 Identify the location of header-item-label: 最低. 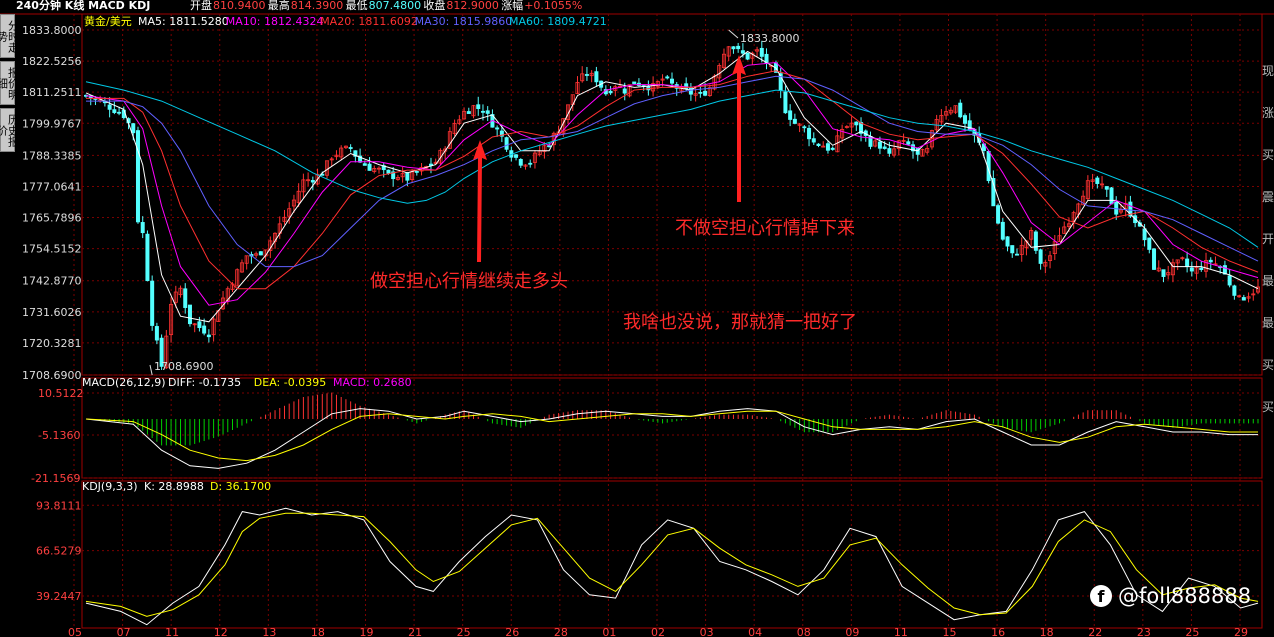
(357, 6).